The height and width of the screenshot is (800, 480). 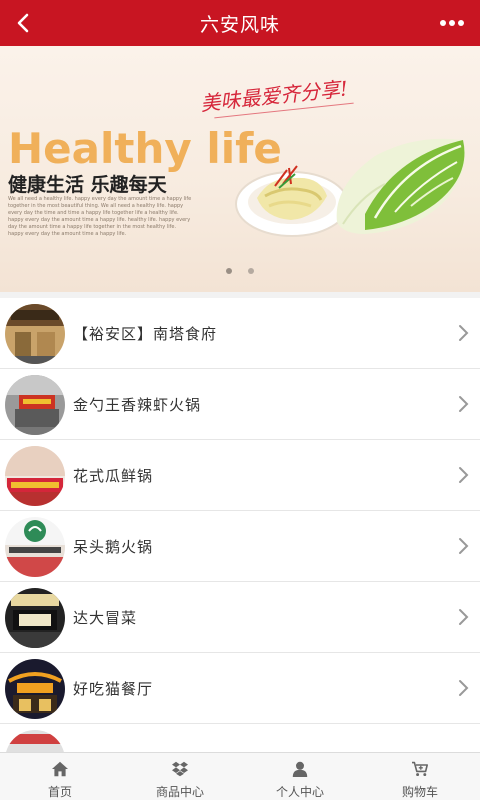 I want to click on carousel-indicator, so click(x=240, y=271).